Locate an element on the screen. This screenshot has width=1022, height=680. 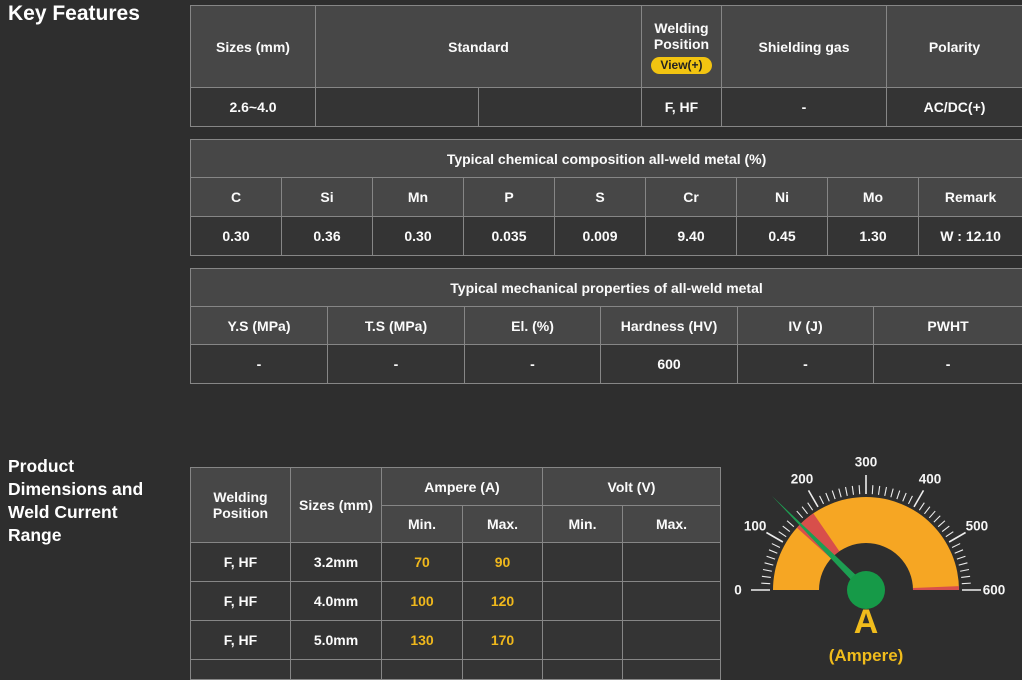
current-amp-max: 120 is located at coordinates (503, 601).